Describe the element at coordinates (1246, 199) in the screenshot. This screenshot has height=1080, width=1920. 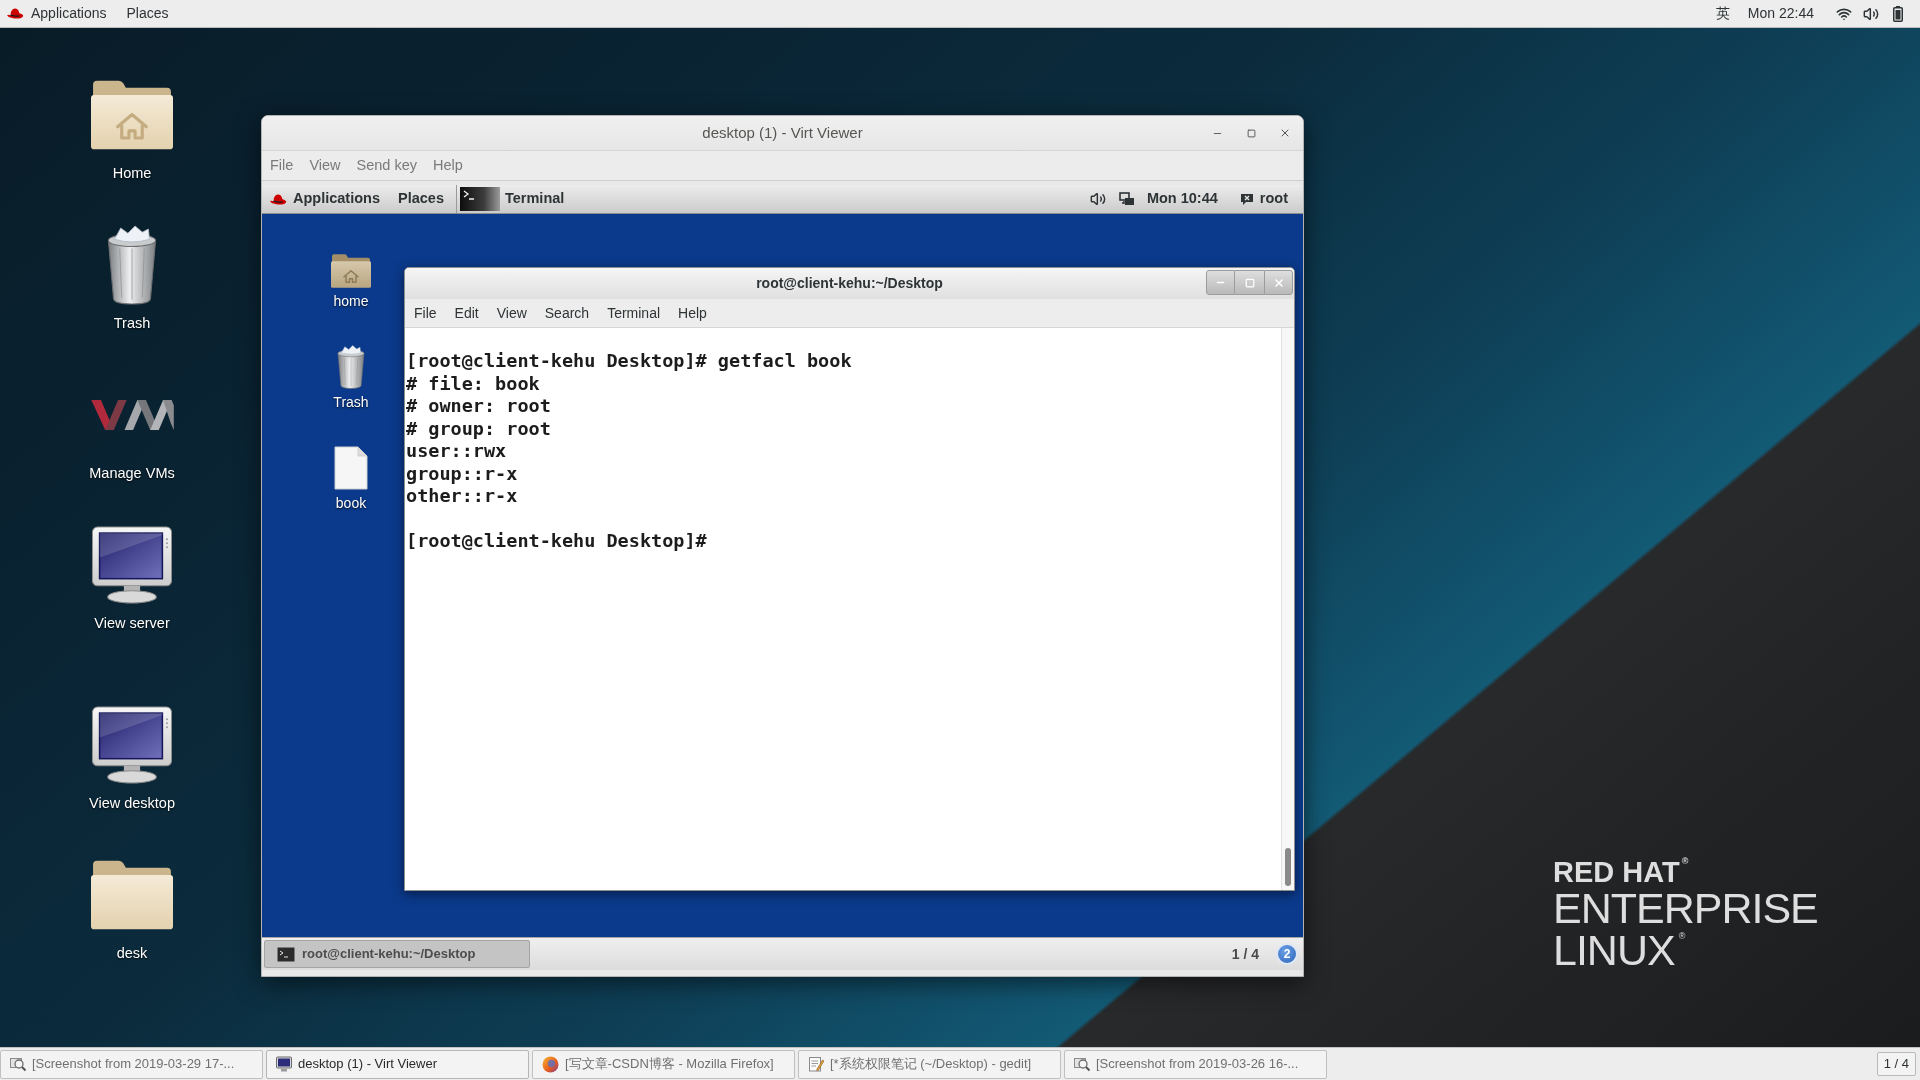
I see `speech-bubble-icon` at that location.